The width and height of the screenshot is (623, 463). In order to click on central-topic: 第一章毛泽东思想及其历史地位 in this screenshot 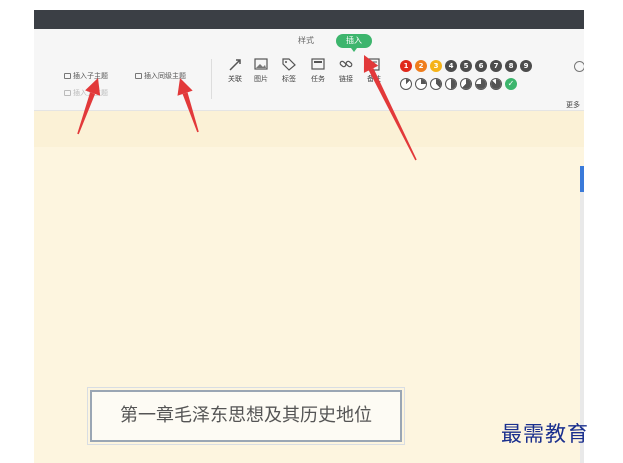, I will do `click(246, 416)`.